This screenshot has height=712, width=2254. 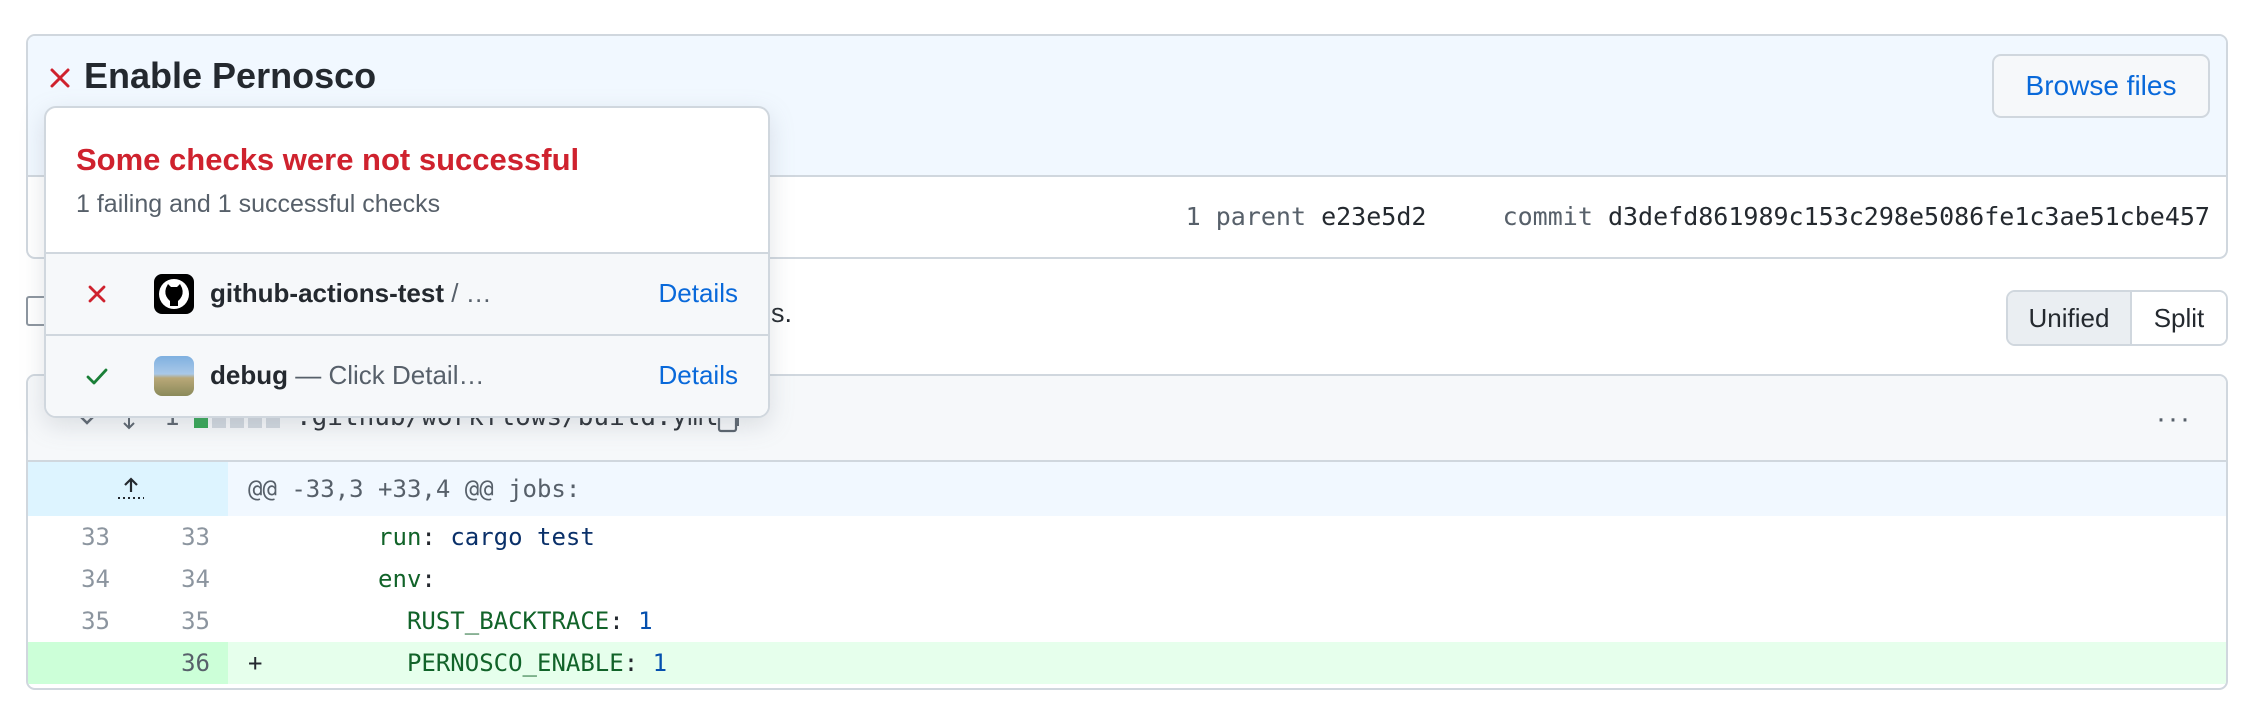 I want to click on parent-sha-link: e23e5d2, so click(x=1373, y=216).